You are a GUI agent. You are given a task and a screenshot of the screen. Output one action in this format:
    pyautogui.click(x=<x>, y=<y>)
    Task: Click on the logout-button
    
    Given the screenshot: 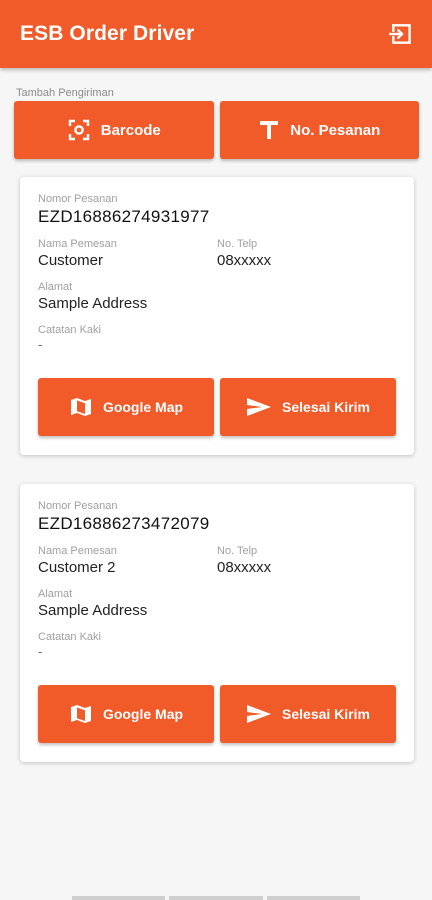 What is the action you would take?
    pyautogui.click(x=402, y=34)
    